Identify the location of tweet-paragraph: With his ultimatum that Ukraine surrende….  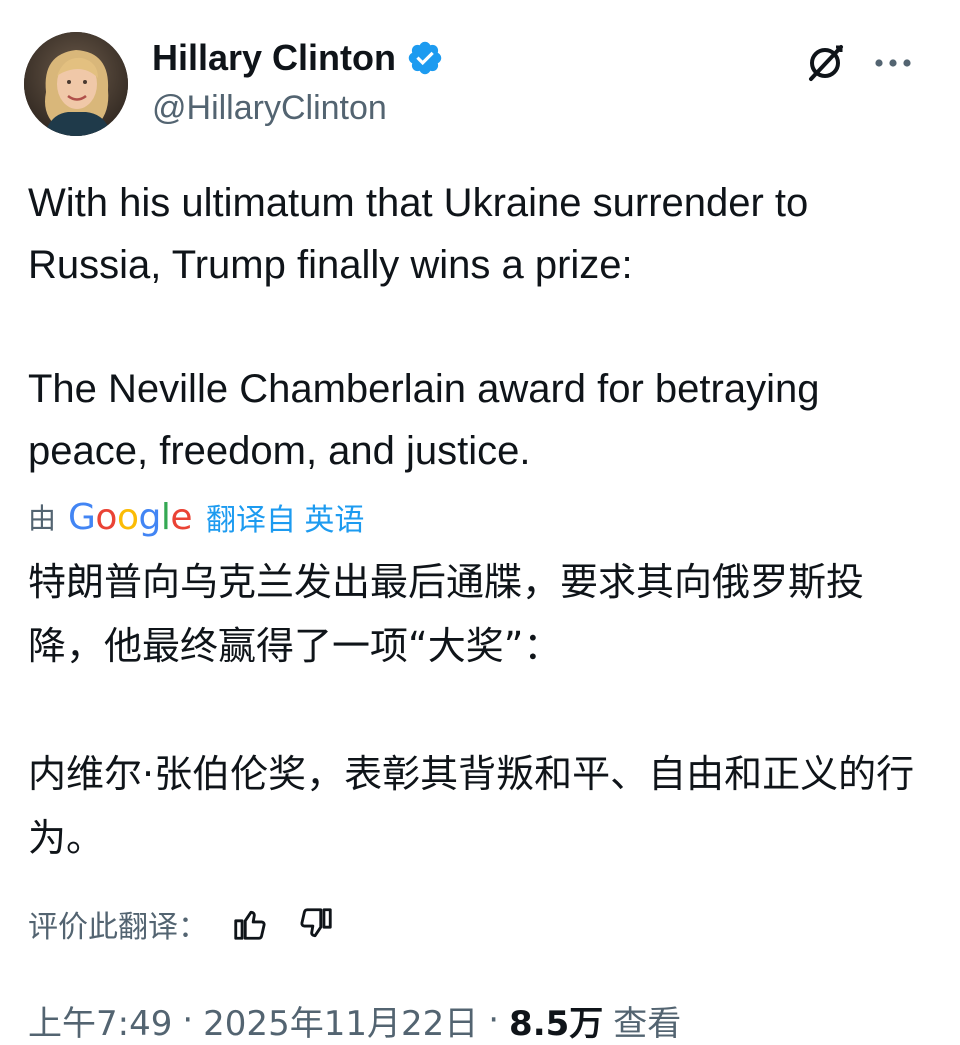
(418, 234).